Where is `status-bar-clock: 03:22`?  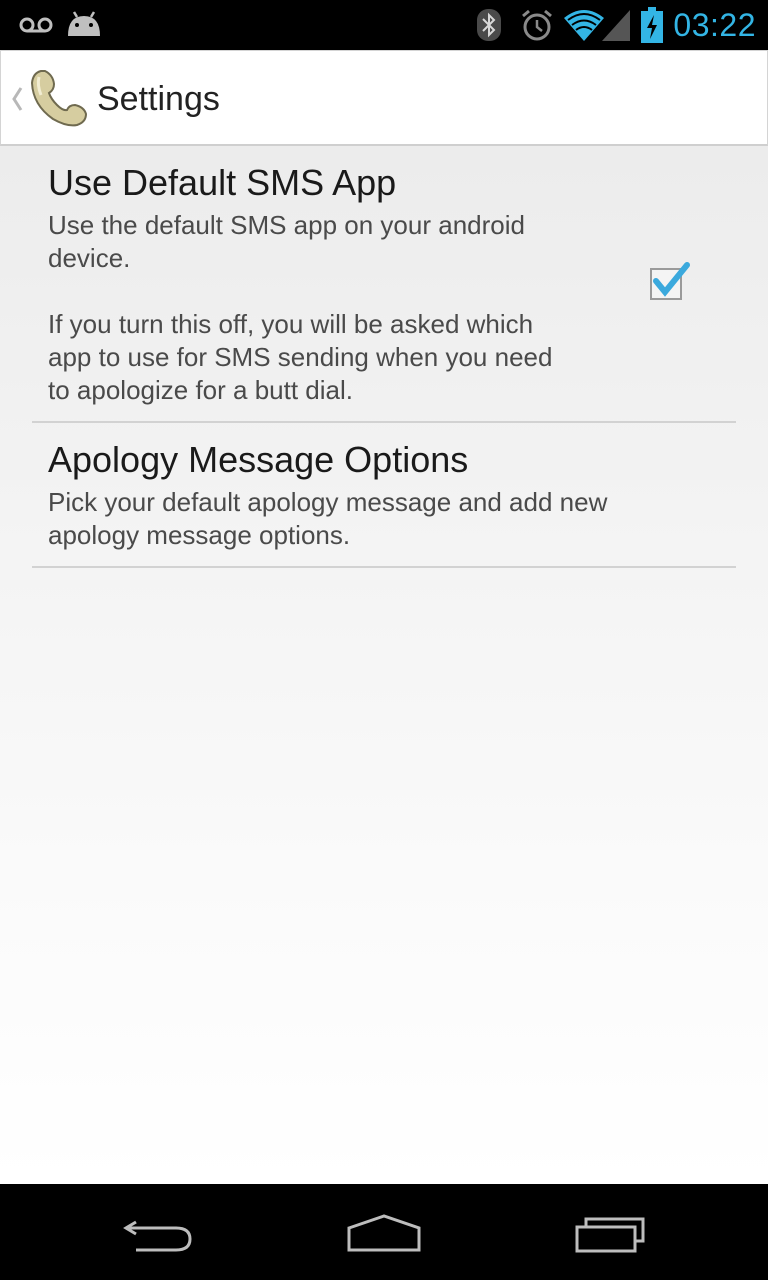
status-bar-clock: 03:22 is located at coordinates (714, 25).